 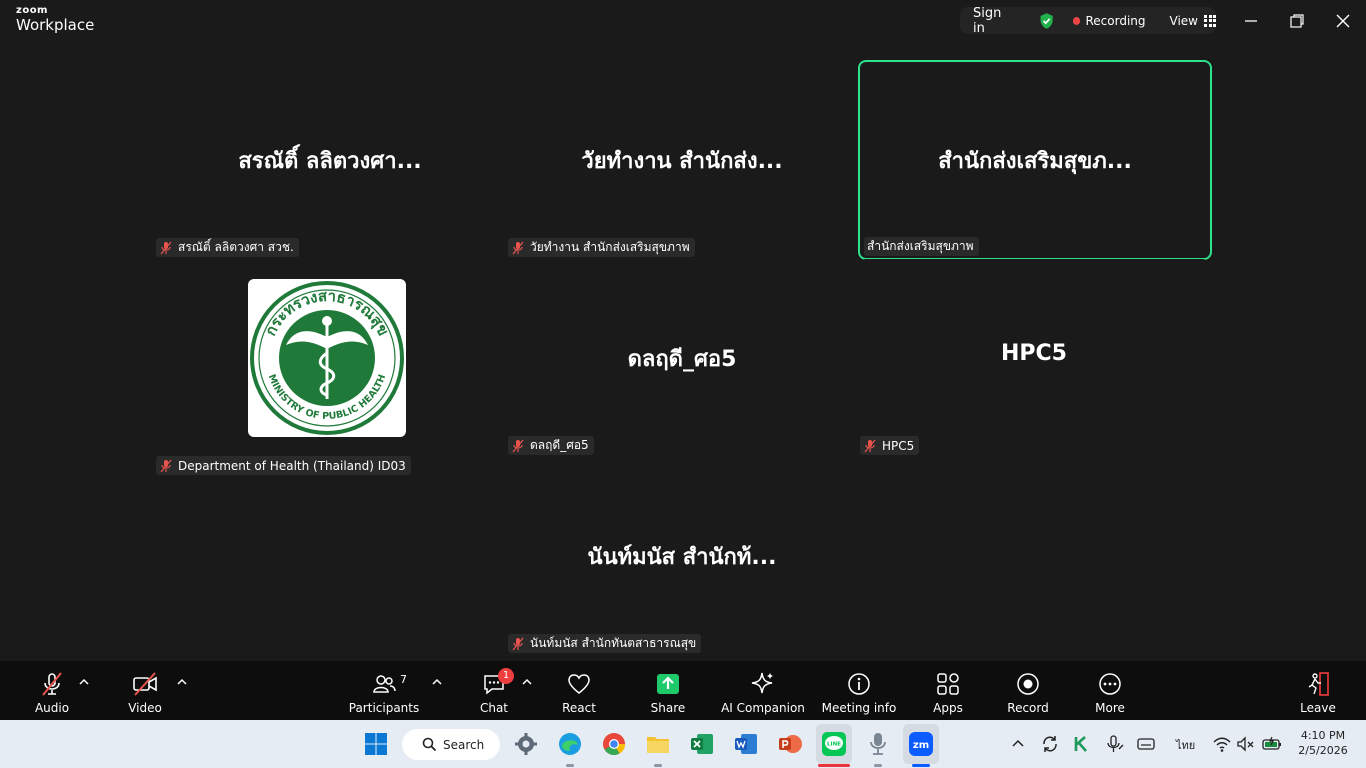 I want to click on participant-tag-label: สรณัติ์ ลลิตวงศา สวช., so click(x=236, y=247).